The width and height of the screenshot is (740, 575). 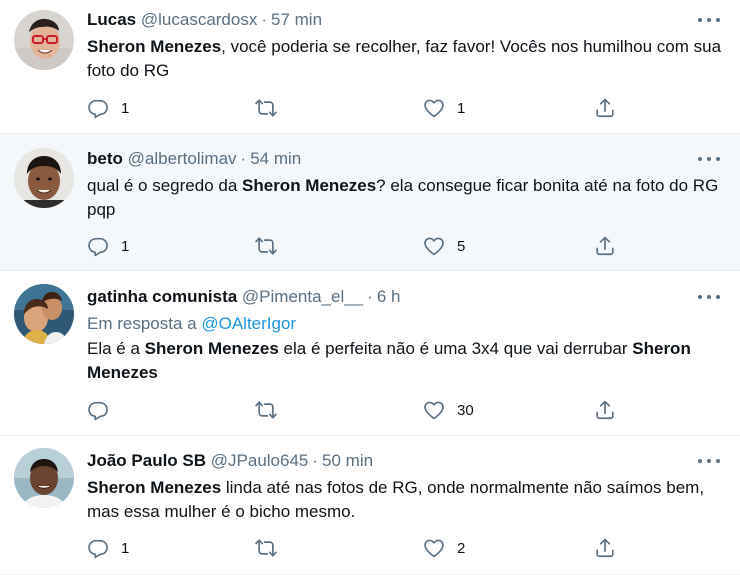 What do you see at coordinates (142, 323) in the screenshot?
I see `reply-prefix: Em resposta a` at bounding box center [142, 323].